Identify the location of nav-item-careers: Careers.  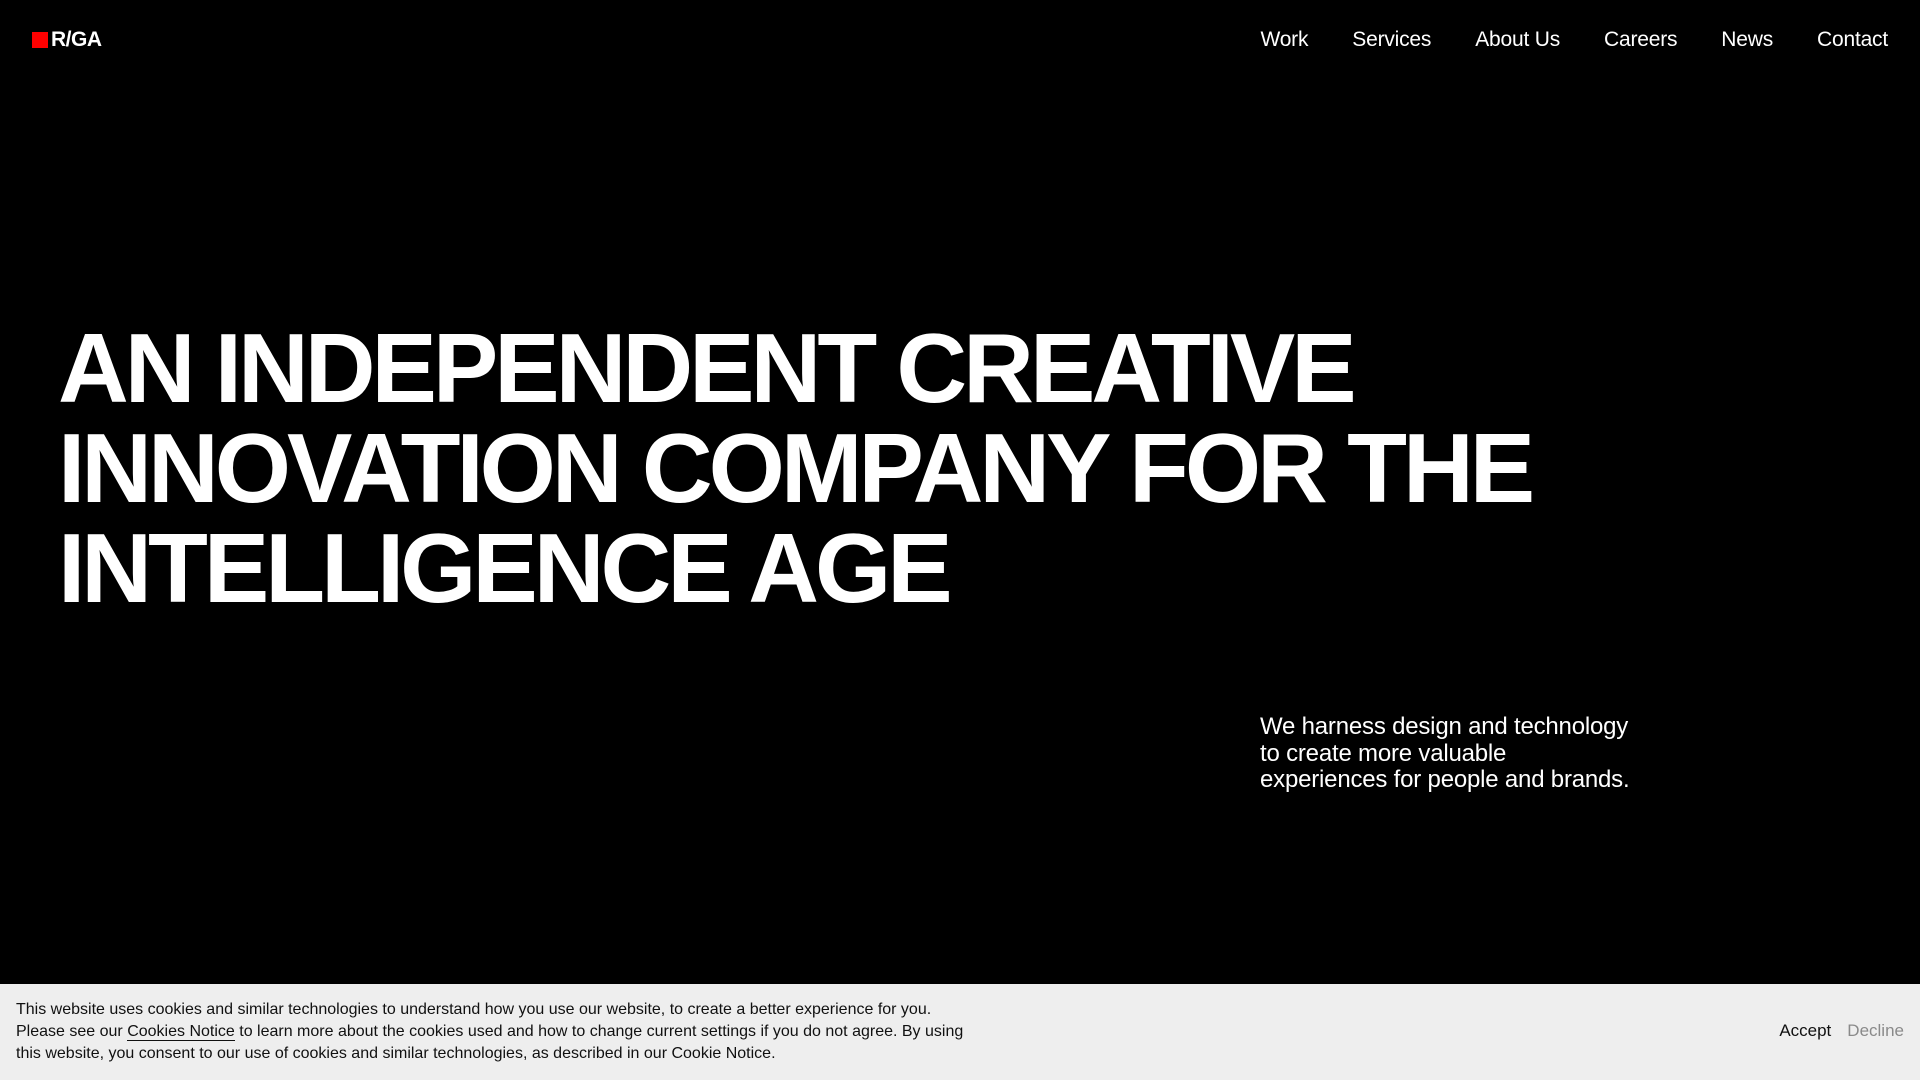
(1640, 40).